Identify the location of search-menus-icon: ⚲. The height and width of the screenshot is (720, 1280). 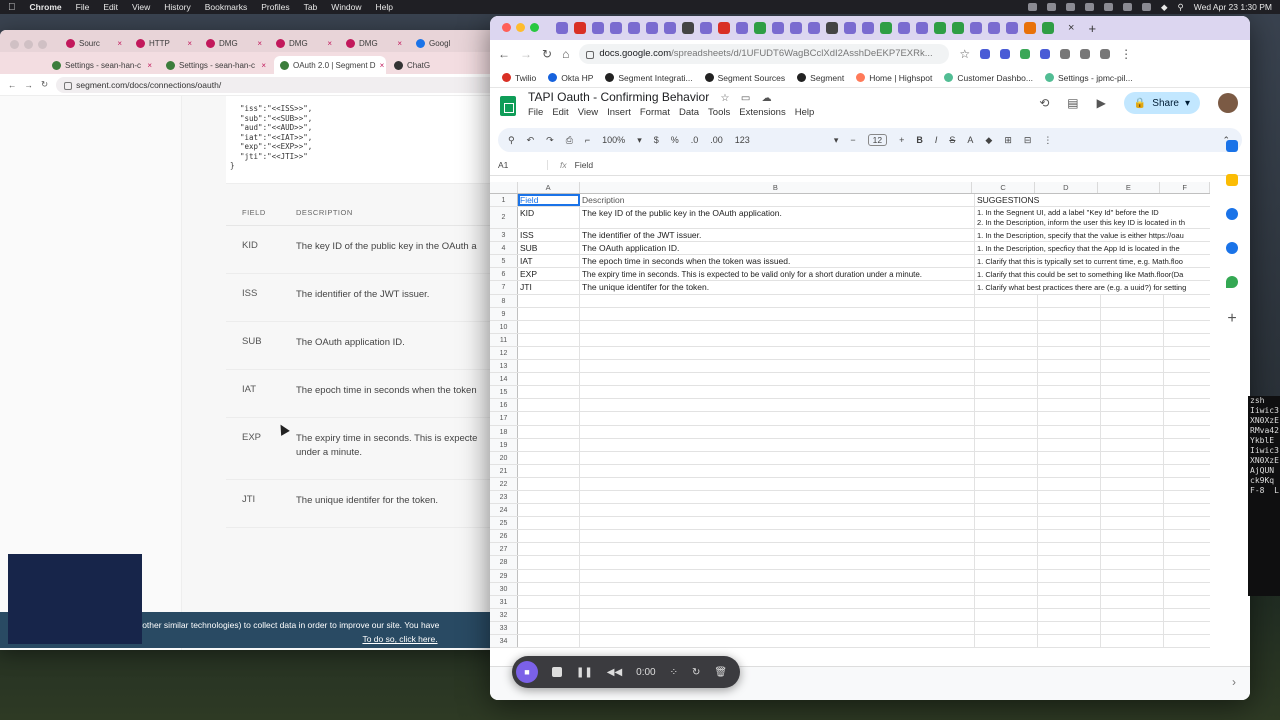
(511, 140).